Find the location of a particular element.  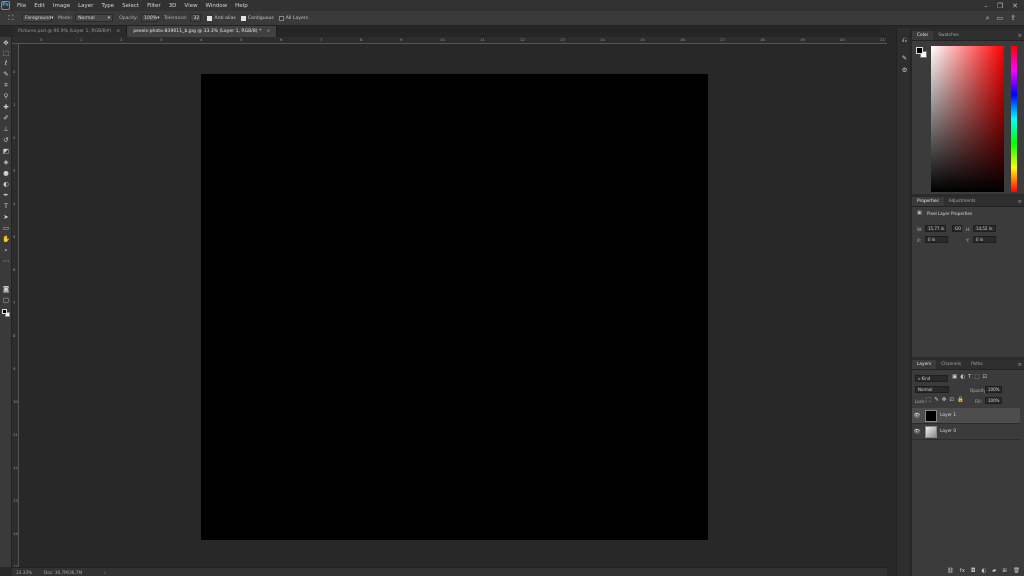

zoom-level: 33.33% is located at coordinates (24, 572).